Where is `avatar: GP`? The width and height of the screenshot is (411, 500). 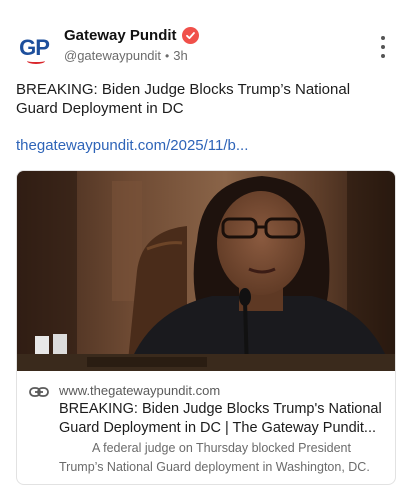 avatar: GP is located at coordinates (34, 48).